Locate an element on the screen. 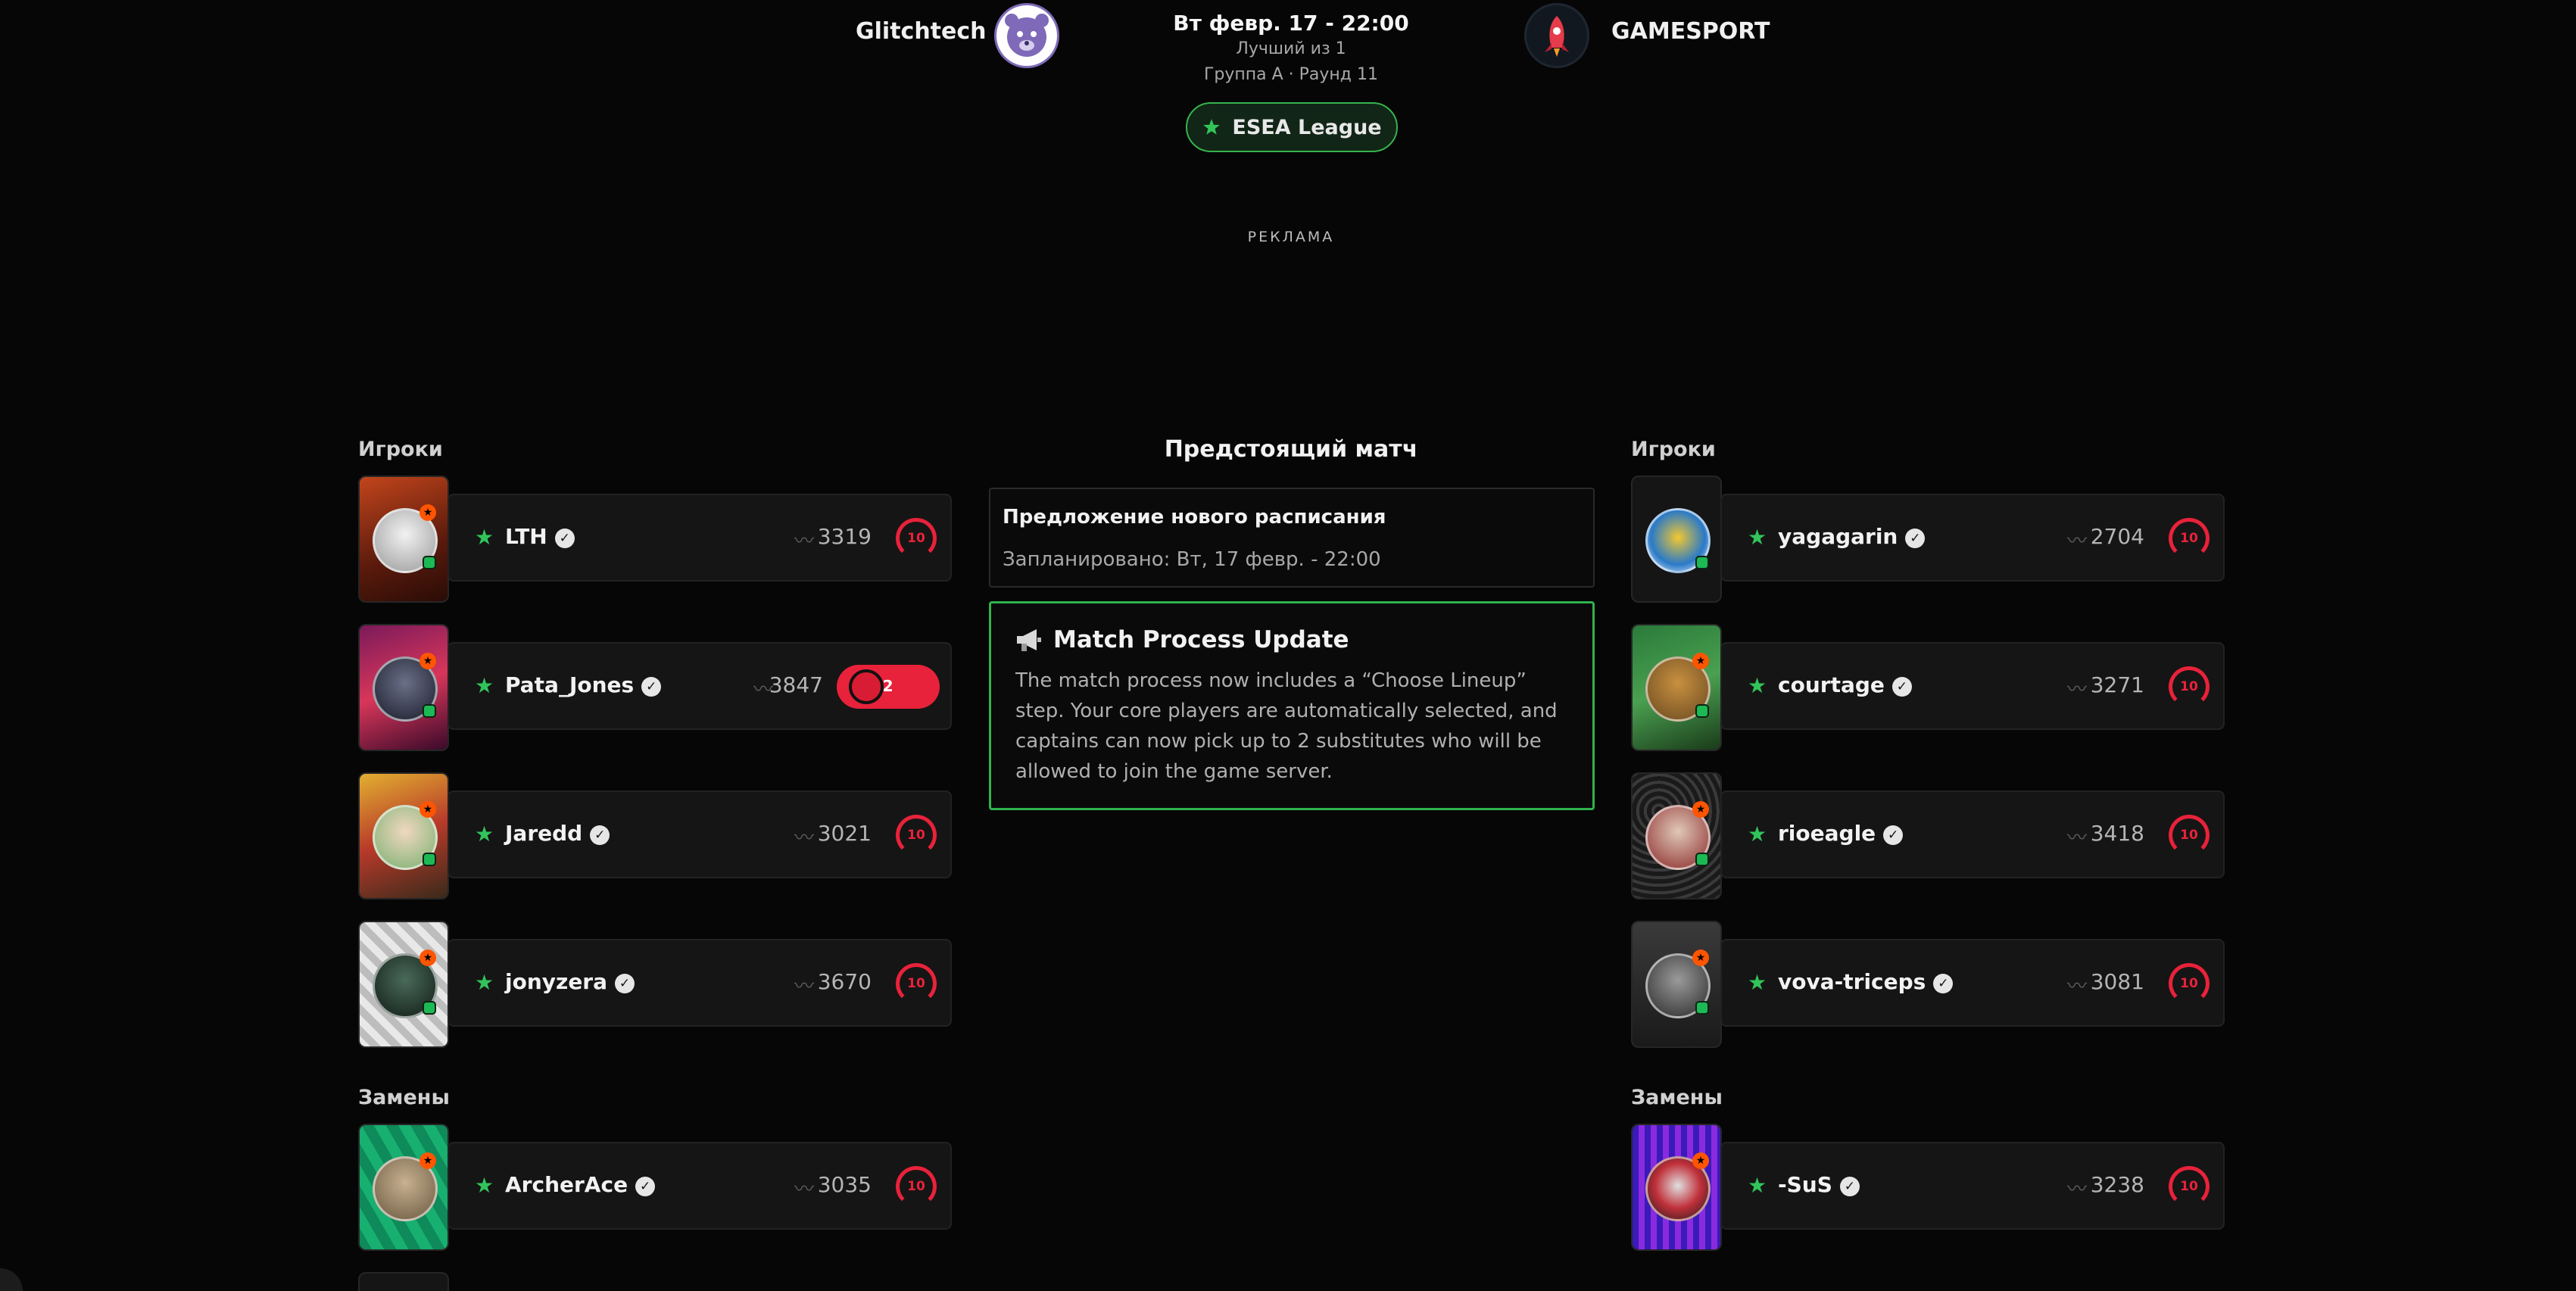 Image resolution: width=2576 pixels, height=1291 pixels. player-card: ★ yagagarin ✓ 〰 2704 10 is located at coordinates (1972, 538).